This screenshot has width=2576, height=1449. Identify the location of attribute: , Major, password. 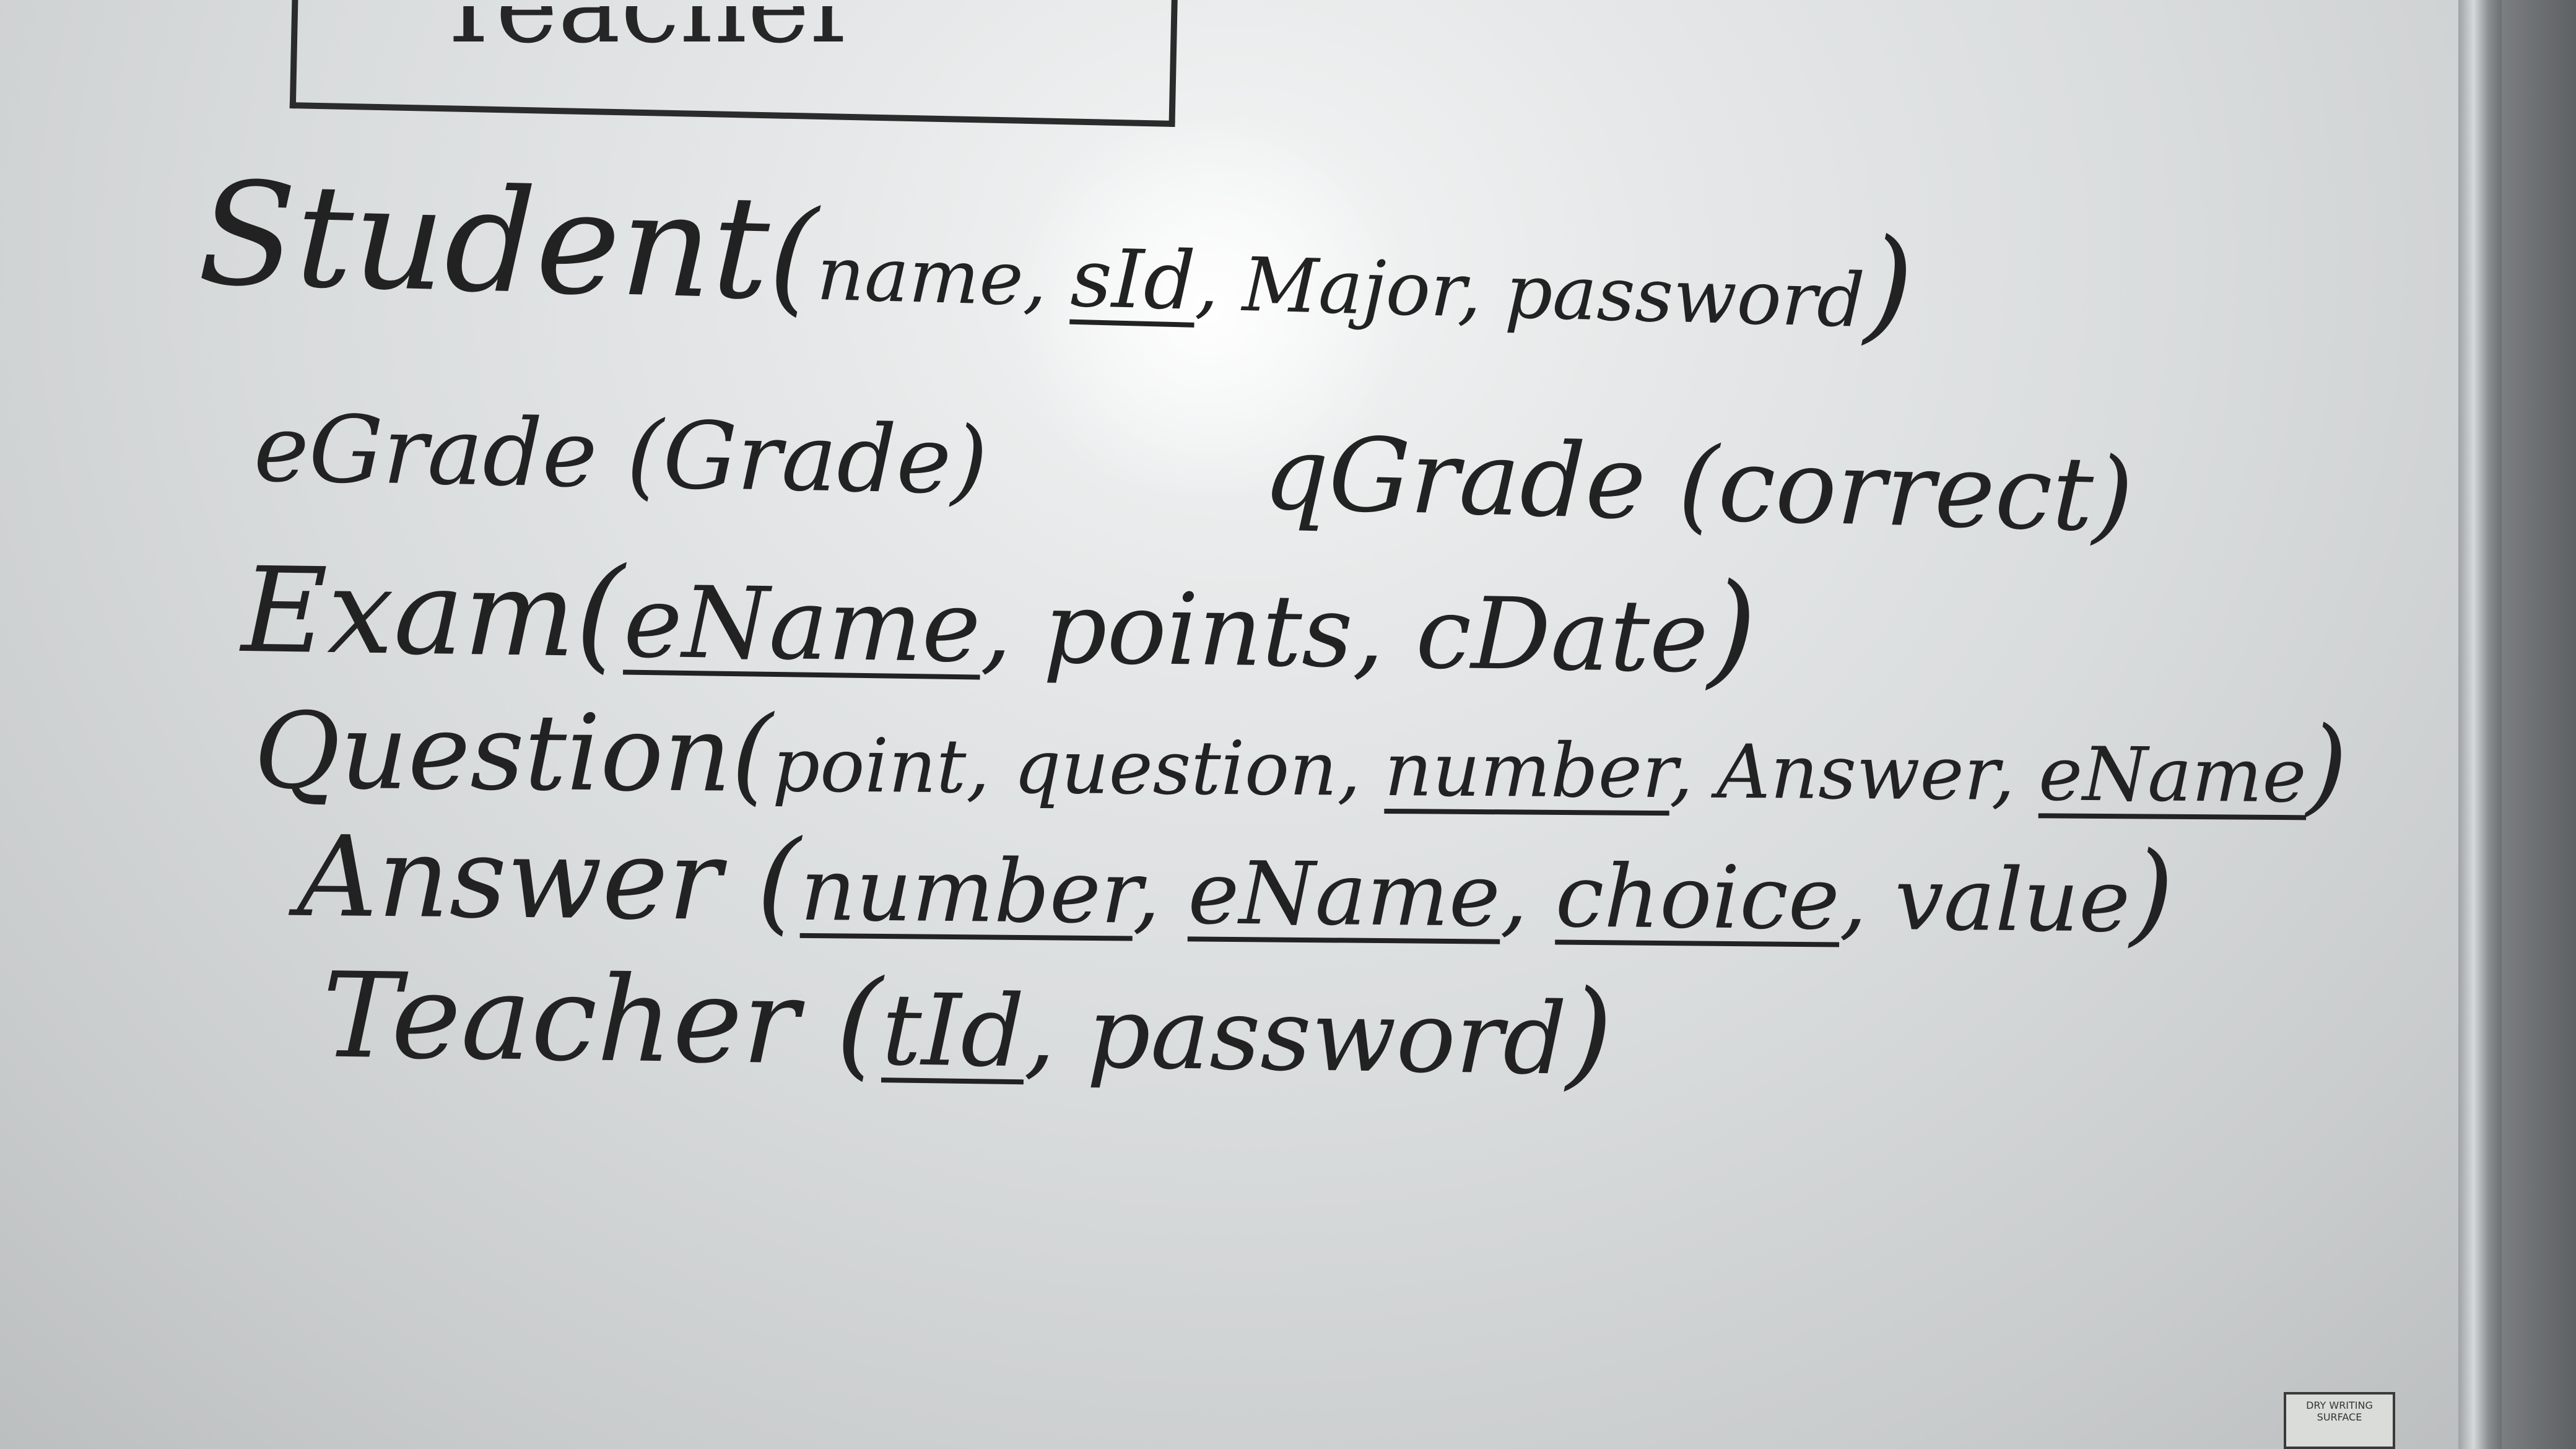
(1530, 292).